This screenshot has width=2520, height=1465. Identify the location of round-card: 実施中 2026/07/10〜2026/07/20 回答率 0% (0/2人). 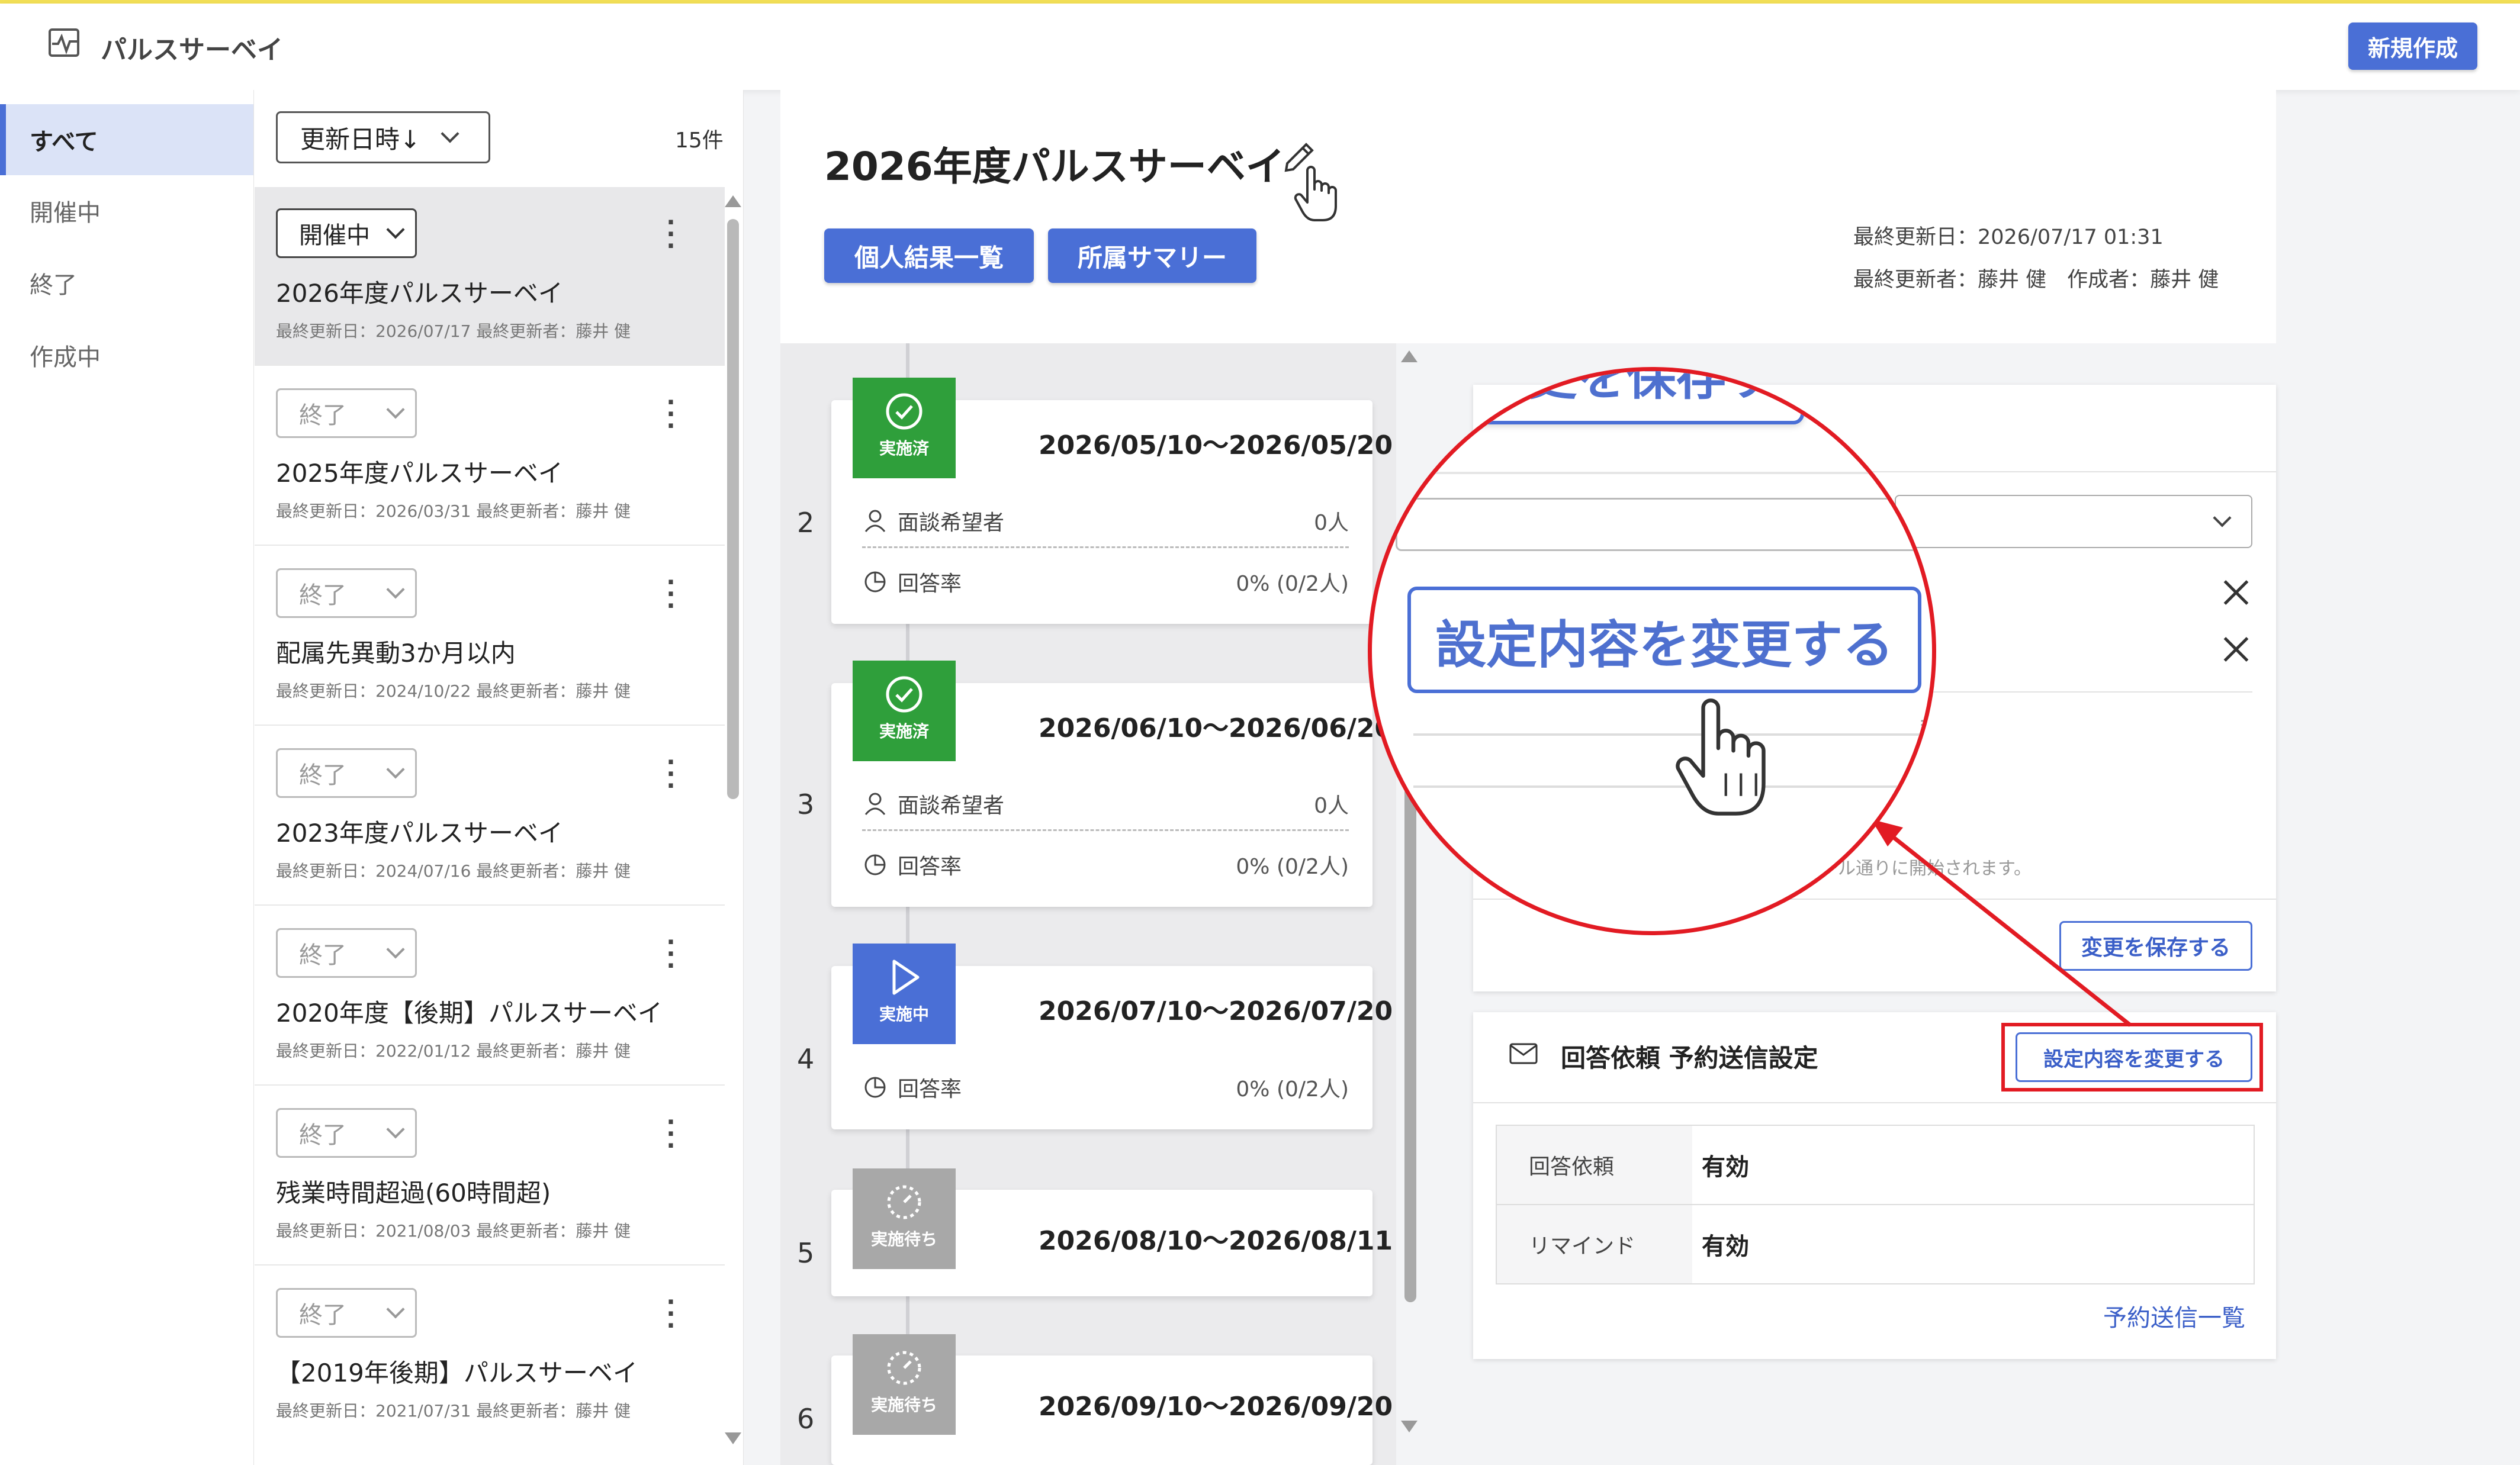
(1112, 1036).